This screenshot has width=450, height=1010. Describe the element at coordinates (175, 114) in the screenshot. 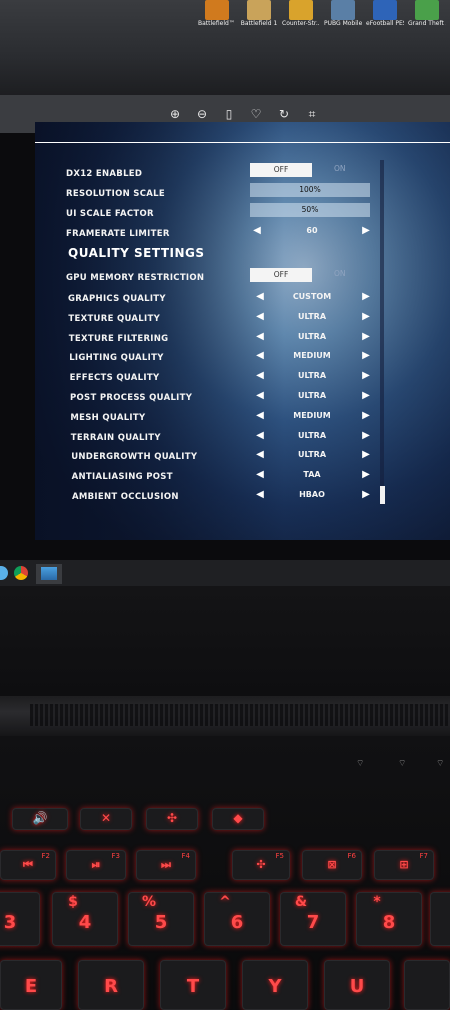

I see `zoom-in-icon: ⊕` at that location.